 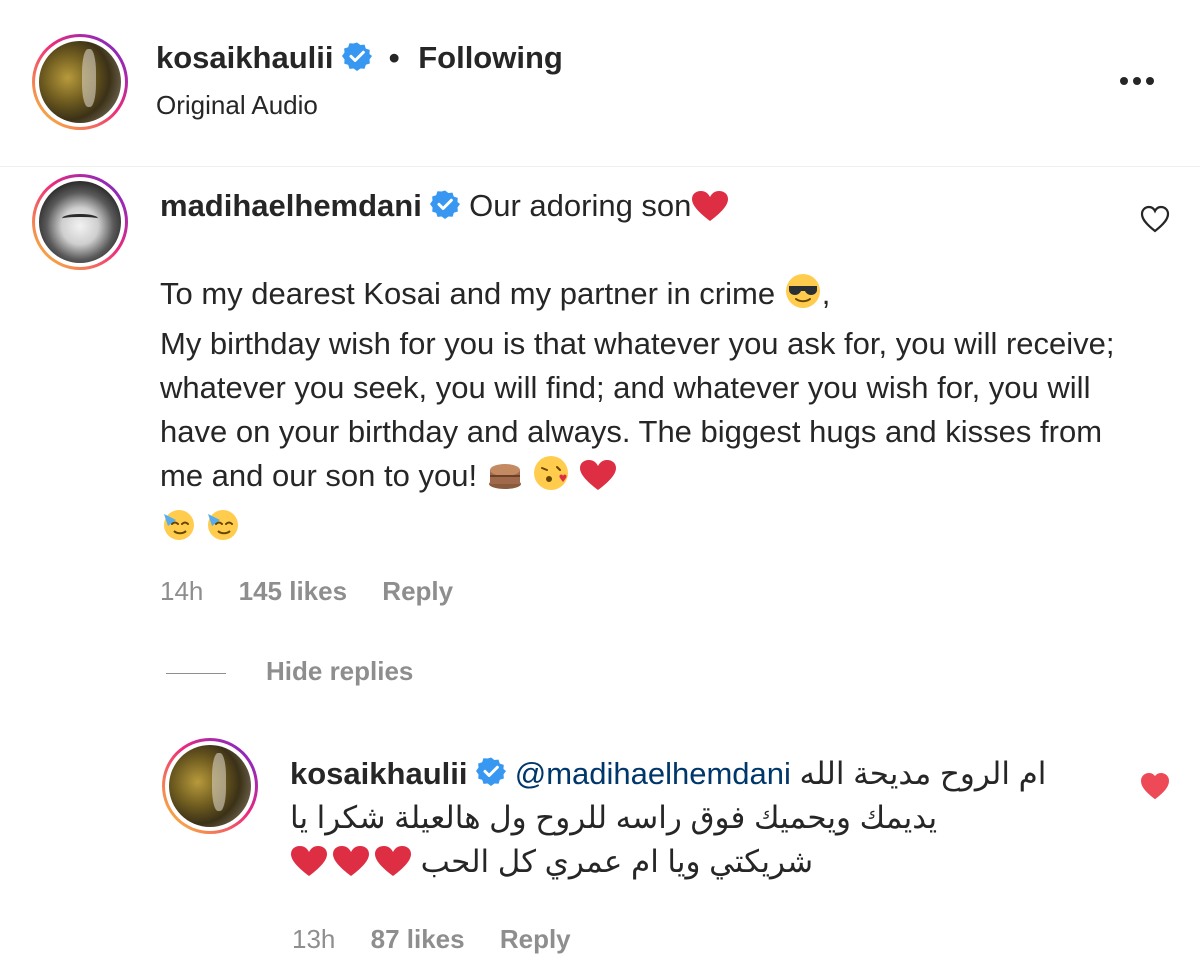 What do you see at coordinates (417, 591) in the screenshot?
I see `comment-reply-button: Reply` at bounding box center [417, 591].